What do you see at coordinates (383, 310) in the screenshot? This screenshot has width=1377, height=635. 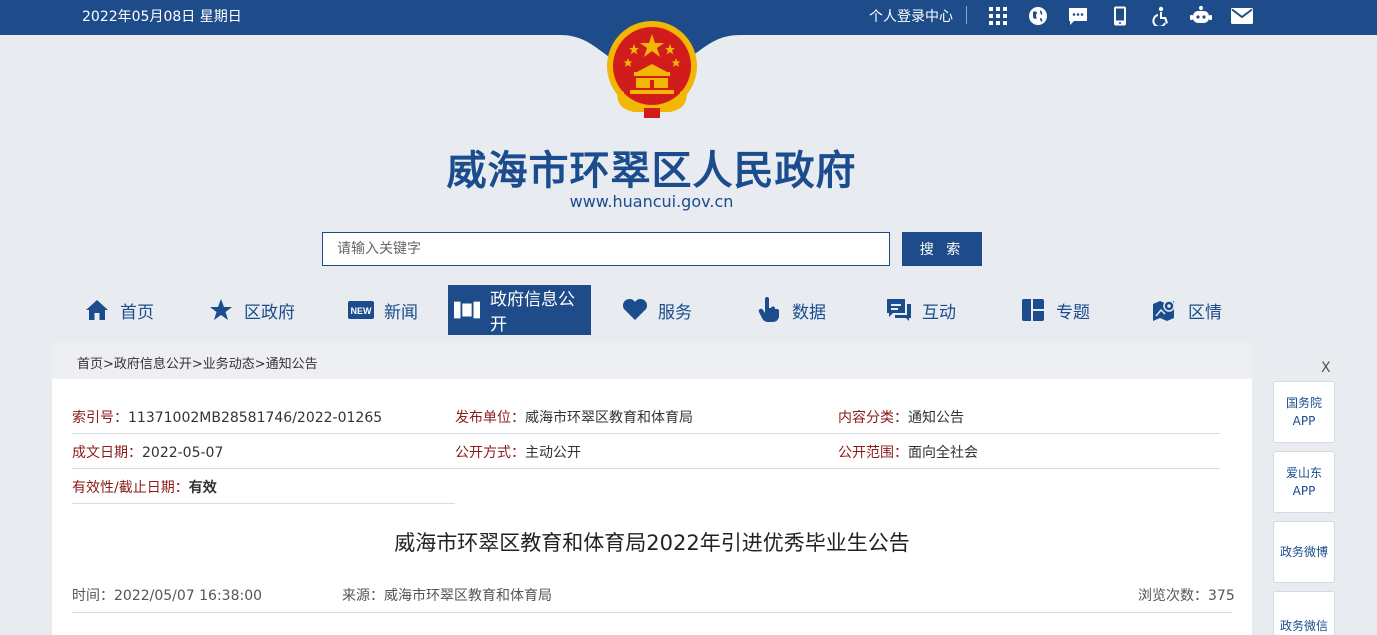 I see `nav-news: NEW 新闻` at bounding box center [383, 310].